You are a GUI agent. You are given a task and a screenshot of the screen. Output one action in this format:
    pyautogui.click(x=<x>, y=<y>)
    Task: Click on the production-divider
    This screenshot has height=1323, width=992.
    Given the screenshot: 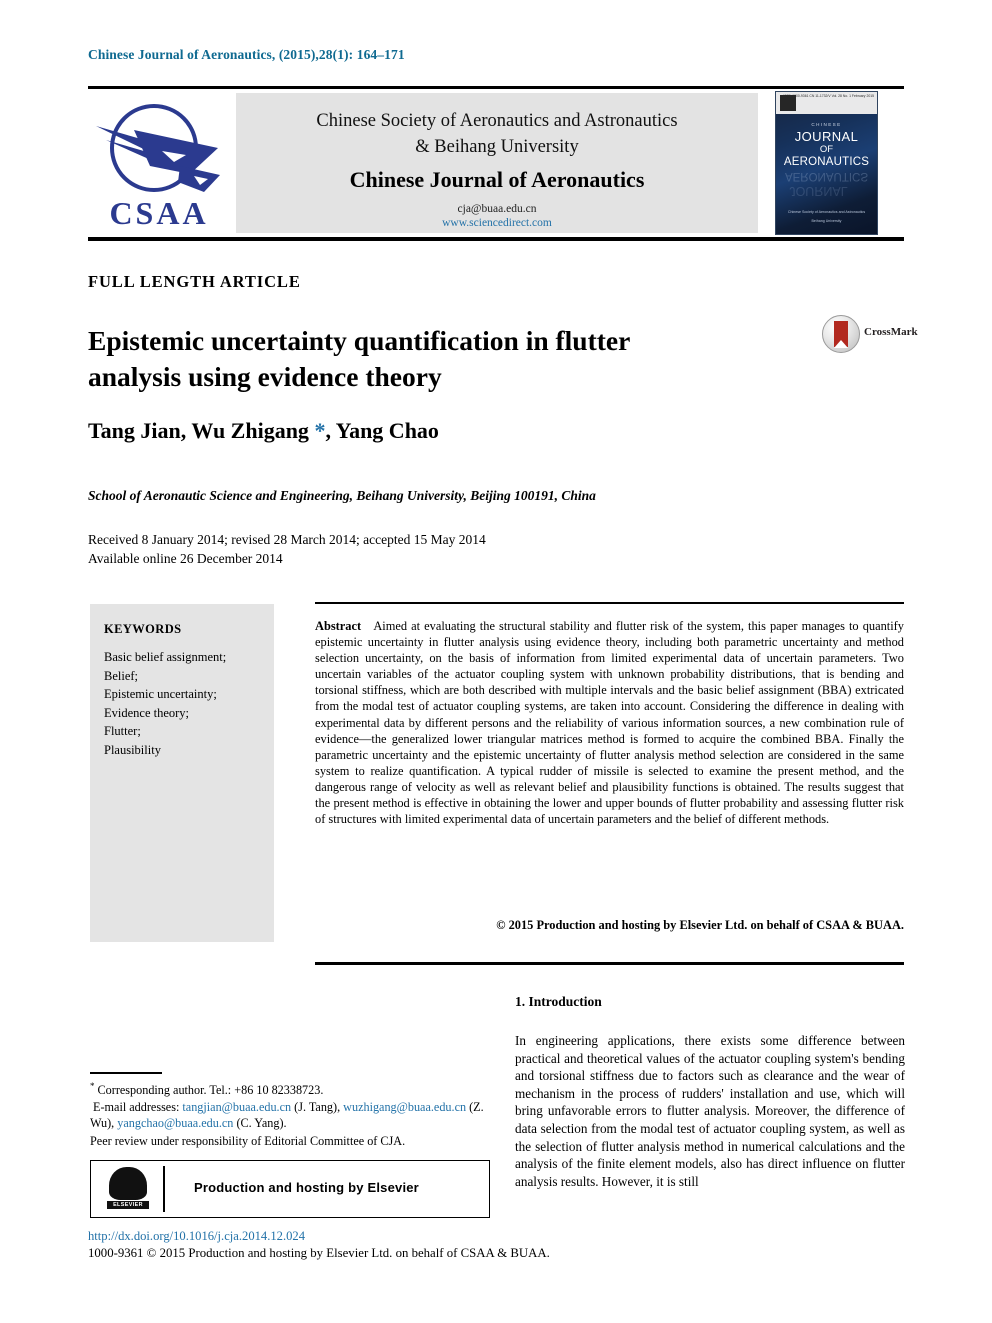 What is the action you would take?
    pyautogui.click(x=164, y=1189)
    